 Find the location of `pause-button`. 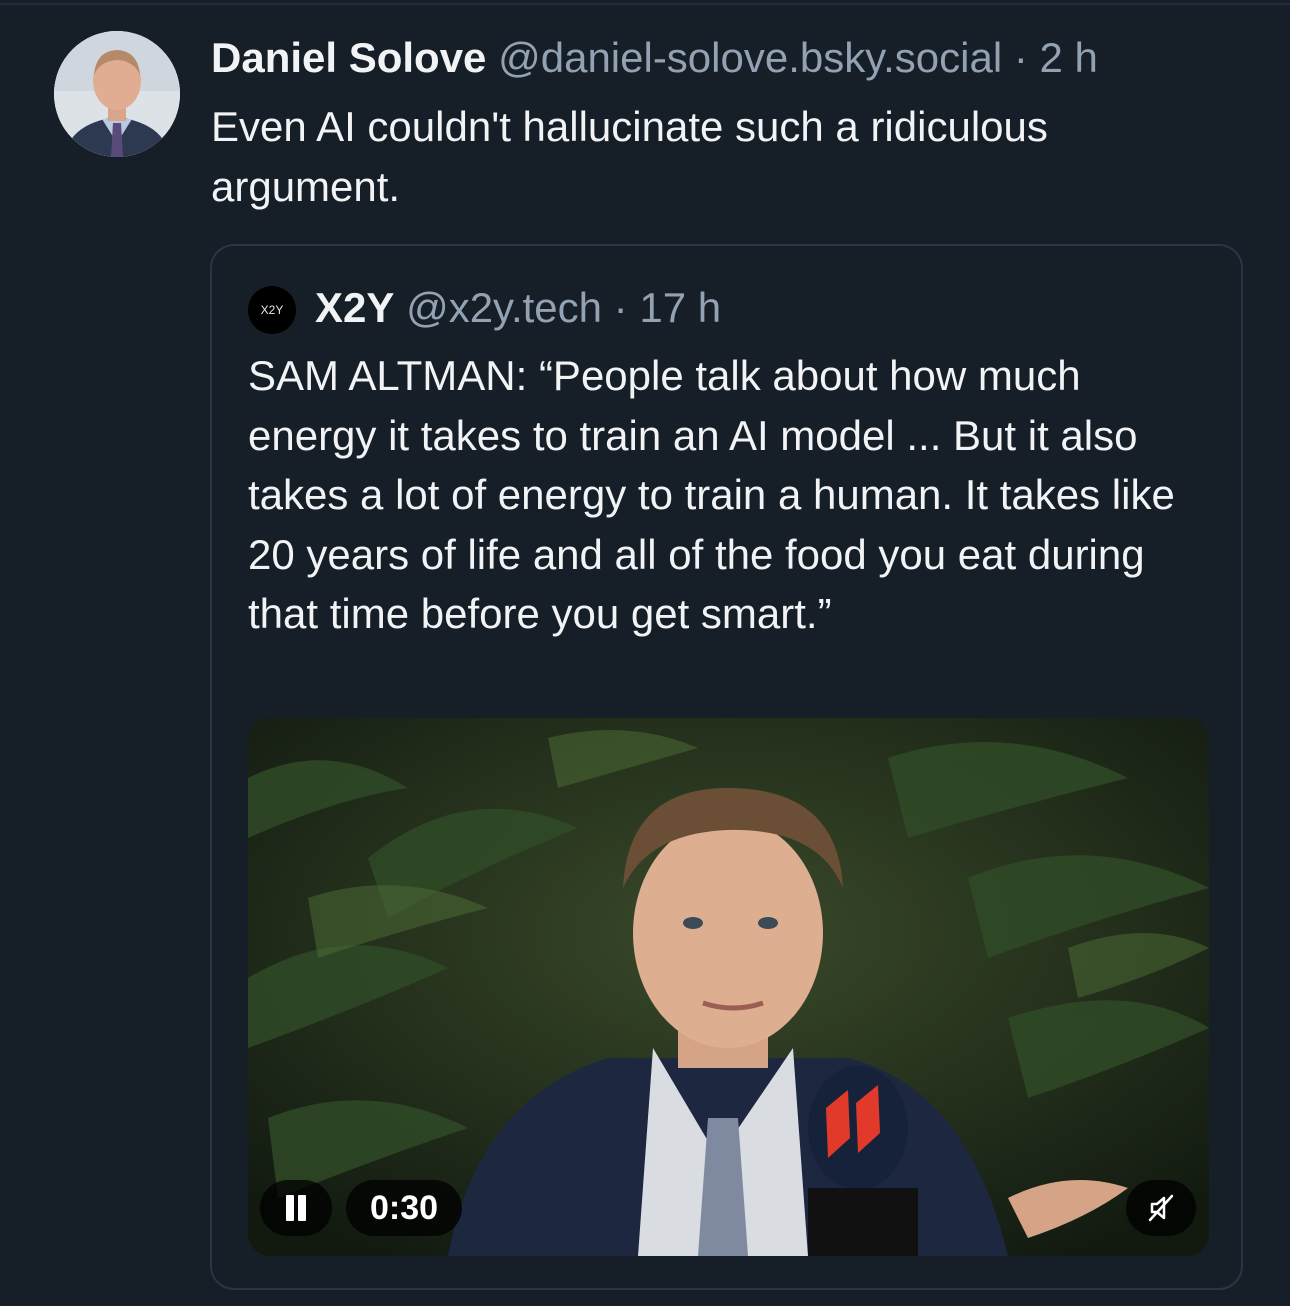

pause-button is located at coordinates (296, 1208).